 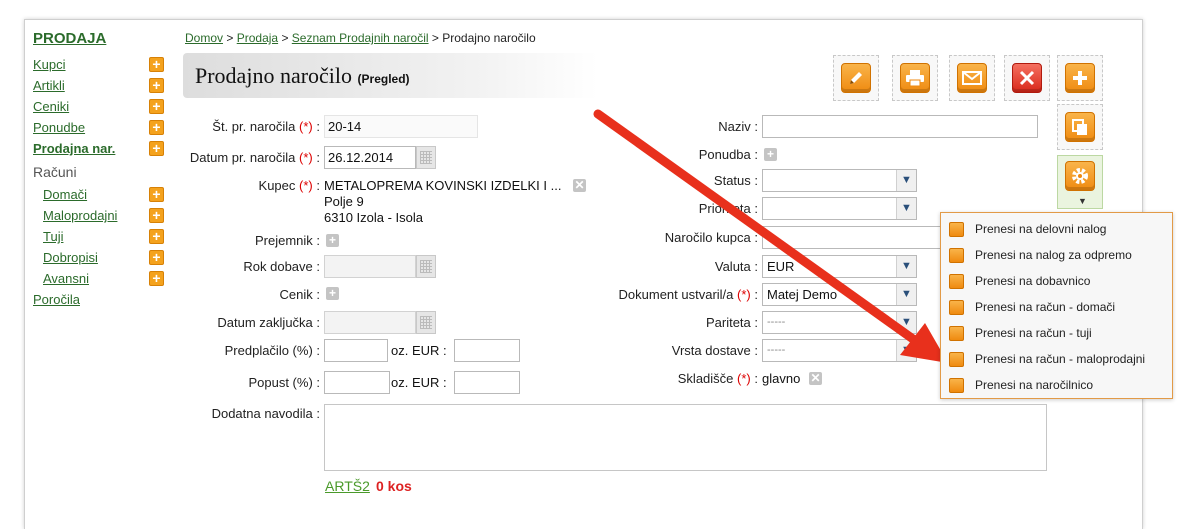 What do you see at coordinates (1033, 333) in the screenshot?
I see `menu-item-label: Prenesi na račun - tuji` at bounding box center [1033, 333].